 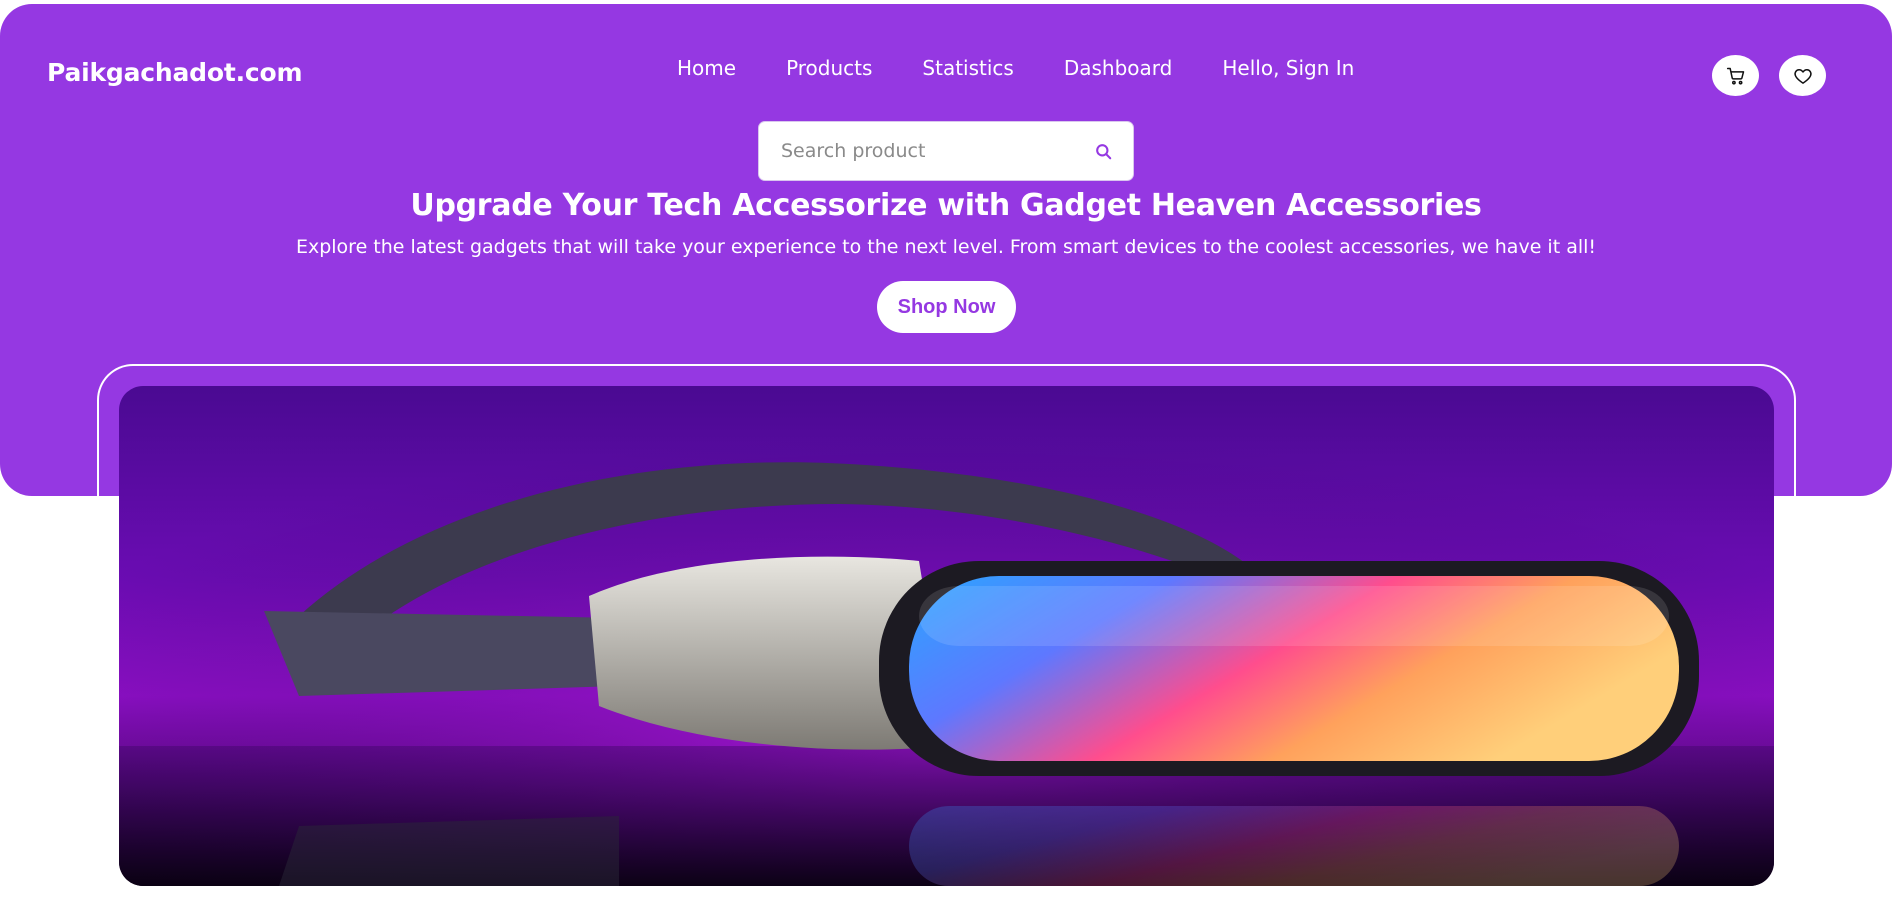 I want to click on search-icon, so click(x=1103, y=151).